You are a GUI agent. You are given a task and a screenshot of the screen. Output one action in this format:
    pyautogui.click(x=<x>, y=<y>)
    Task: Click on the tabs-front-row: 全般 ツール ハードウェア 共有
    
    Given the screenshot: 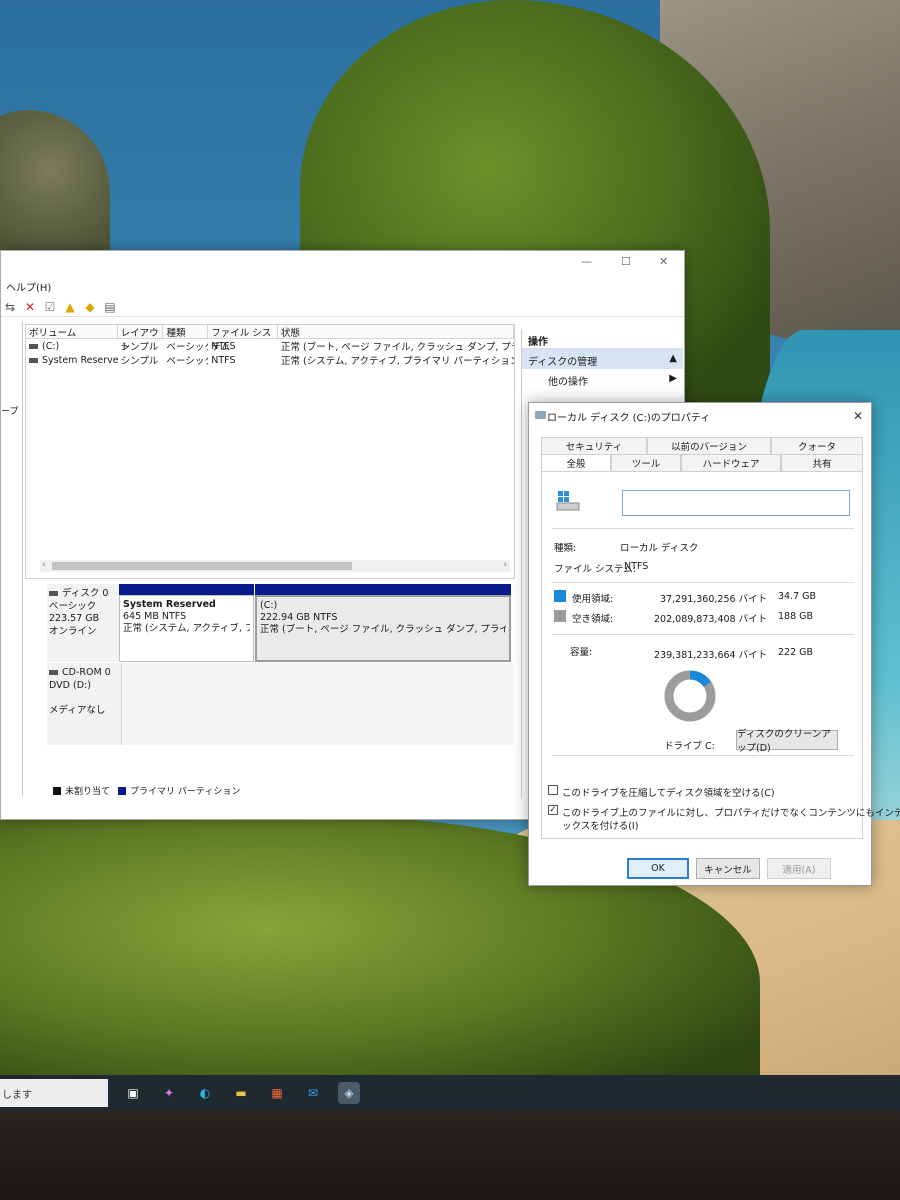 What is the action you would take?
    pyautogui.click(x=702, y=462)
    